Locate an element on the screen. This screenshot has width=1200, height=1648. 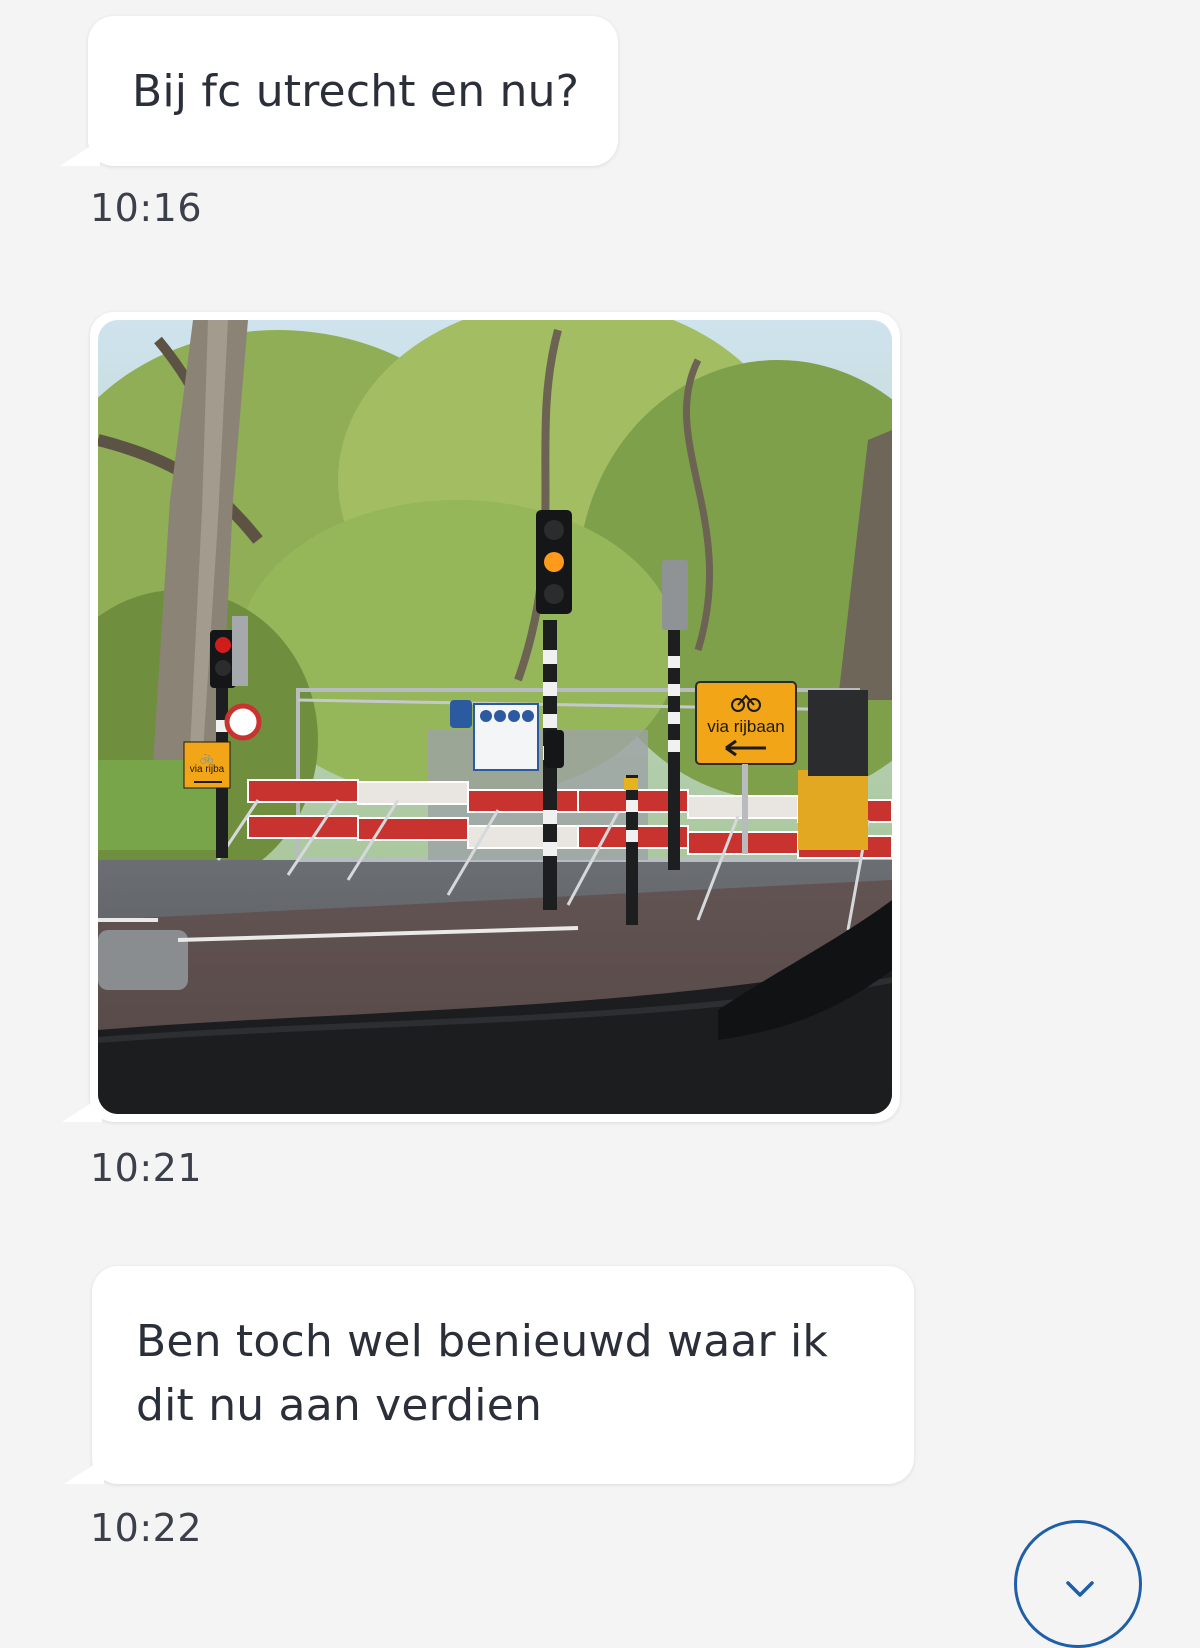
message-text: Bij fc utrecht en nu? is located at coordinates (356, 91).